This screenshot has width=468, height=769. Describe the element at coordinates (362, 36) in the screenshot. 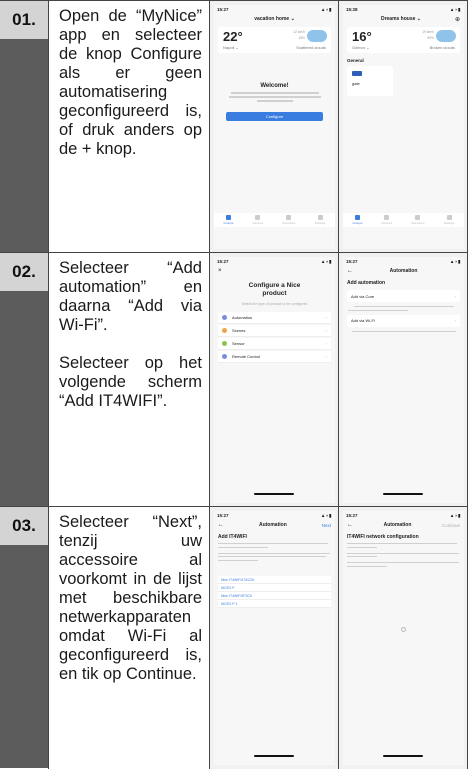

I see `temperature: 16°` at that location.